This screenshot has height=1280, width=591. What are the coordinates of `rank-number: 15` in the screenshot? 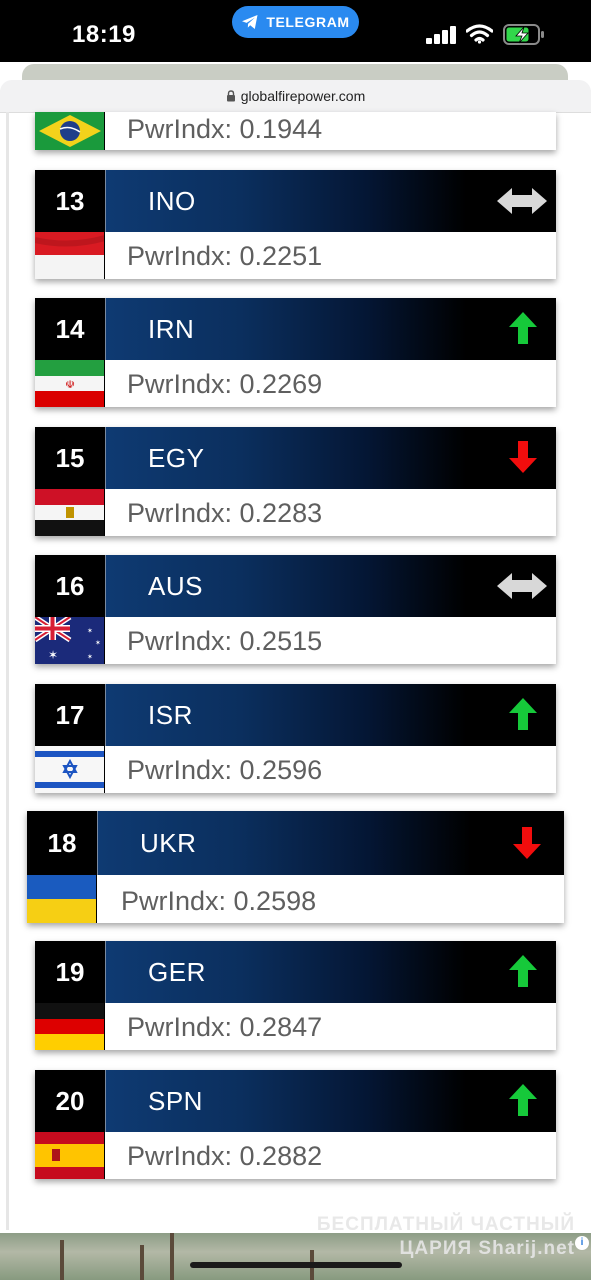 It's located at (70, 458).